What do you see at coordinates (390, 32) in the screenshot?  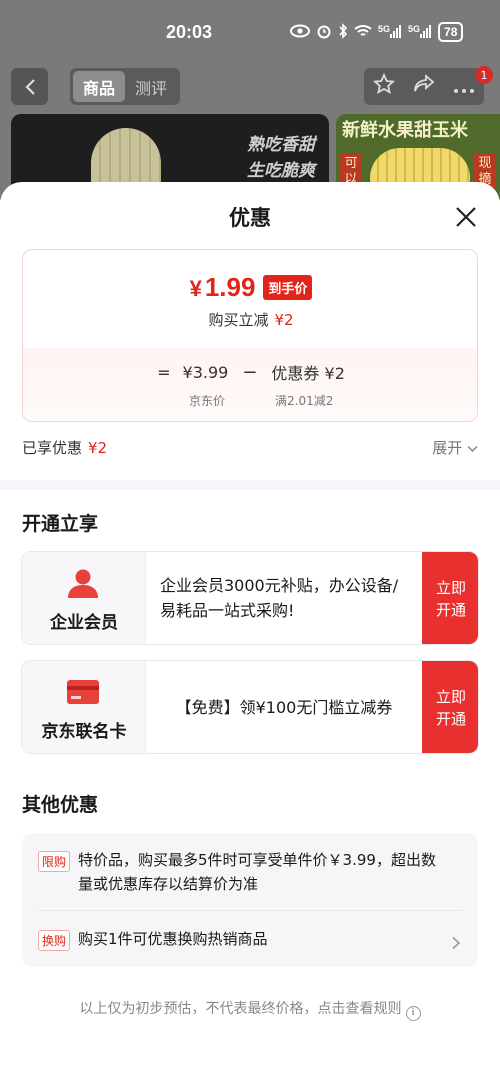 I see `signal-1-icon: 5G` at bounding box center [390, 32].